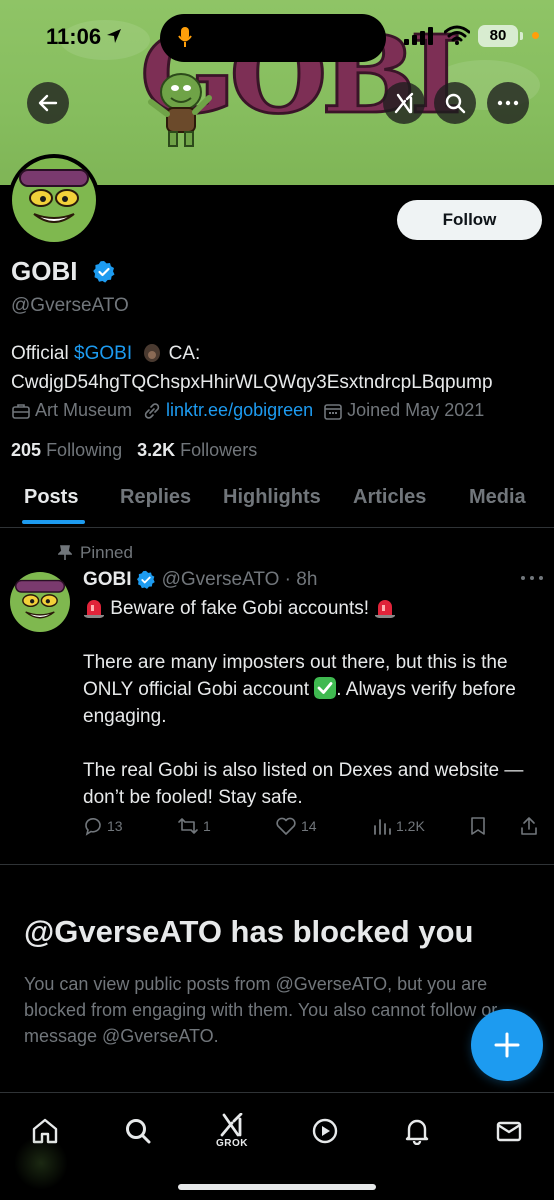 The height and width of the screenshot is (1200, 554). Describe the element at coordinates (219, 450) in the screenshot. I see `followers-label: Followers` at that location.